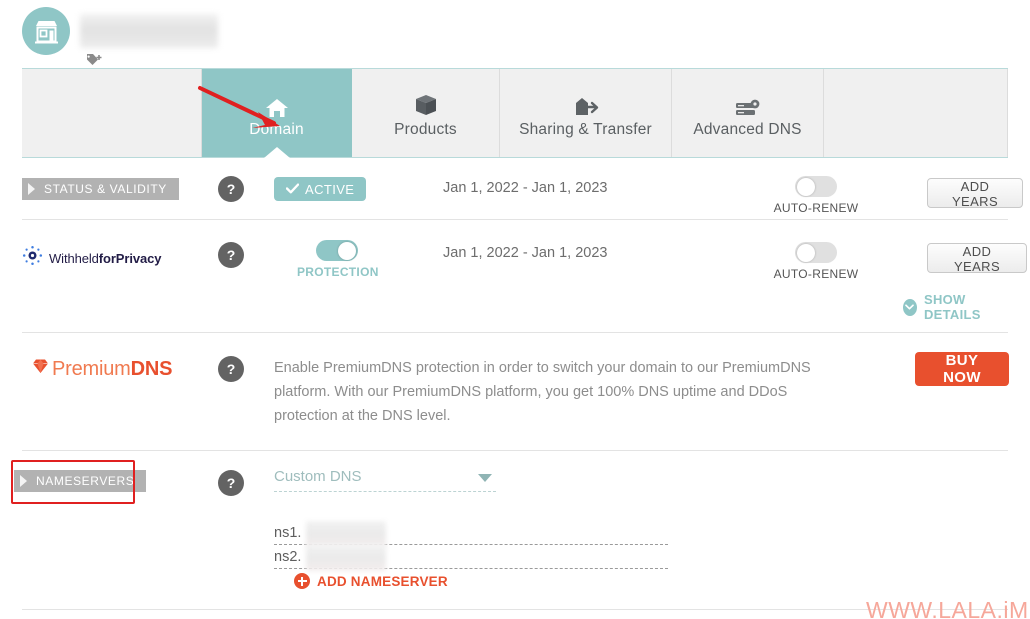 The height and width of the screenshot is (619, 1030). I want to click on nameserver-prefix-1: ns1., so click(288, 533).